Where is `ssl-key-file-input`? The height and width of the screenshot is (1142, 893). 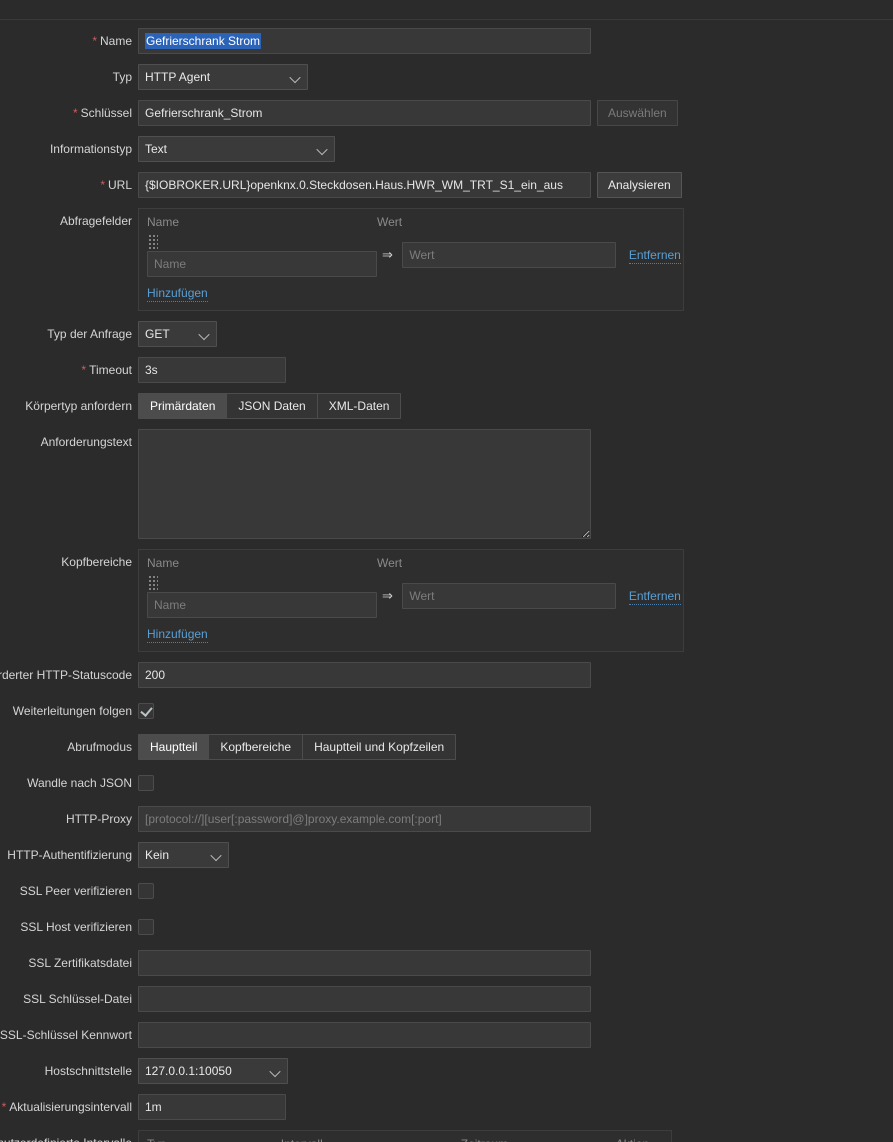
ssl-key-file-input is located at coordinates (364, 999).